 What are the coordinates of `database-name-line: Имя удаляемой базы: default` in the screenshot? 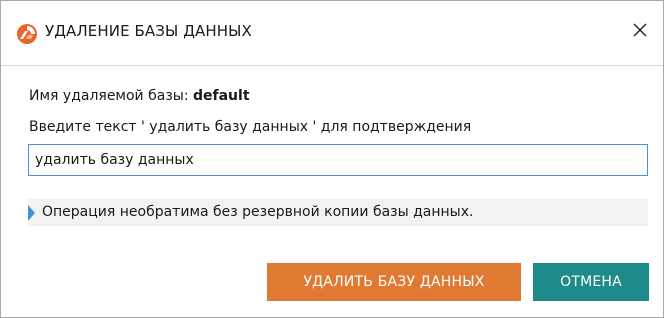 It's located at (139, 96).